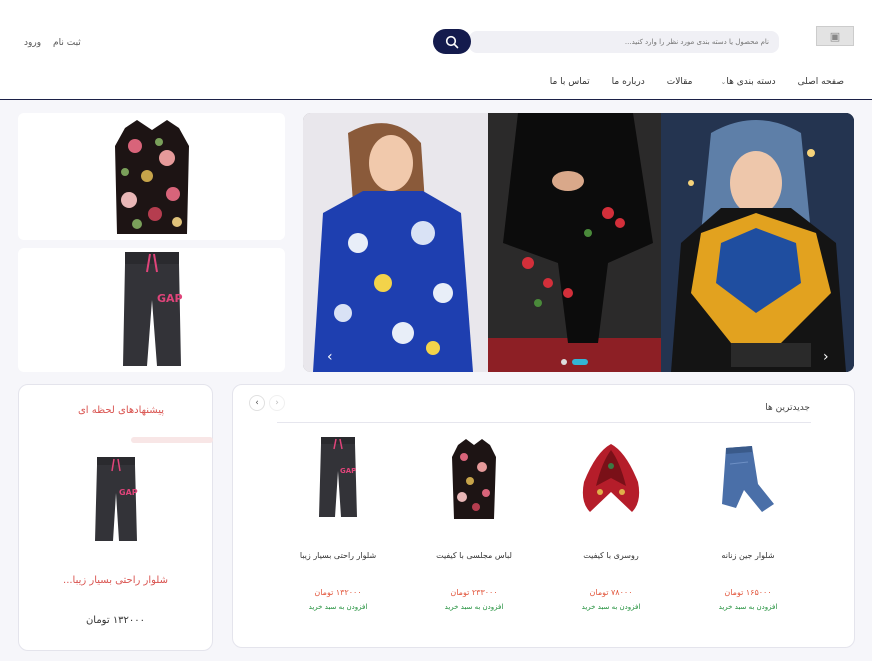 This screenshot has height=661, width=872. I want to click on site-logo: ▣, so click(835, 36).